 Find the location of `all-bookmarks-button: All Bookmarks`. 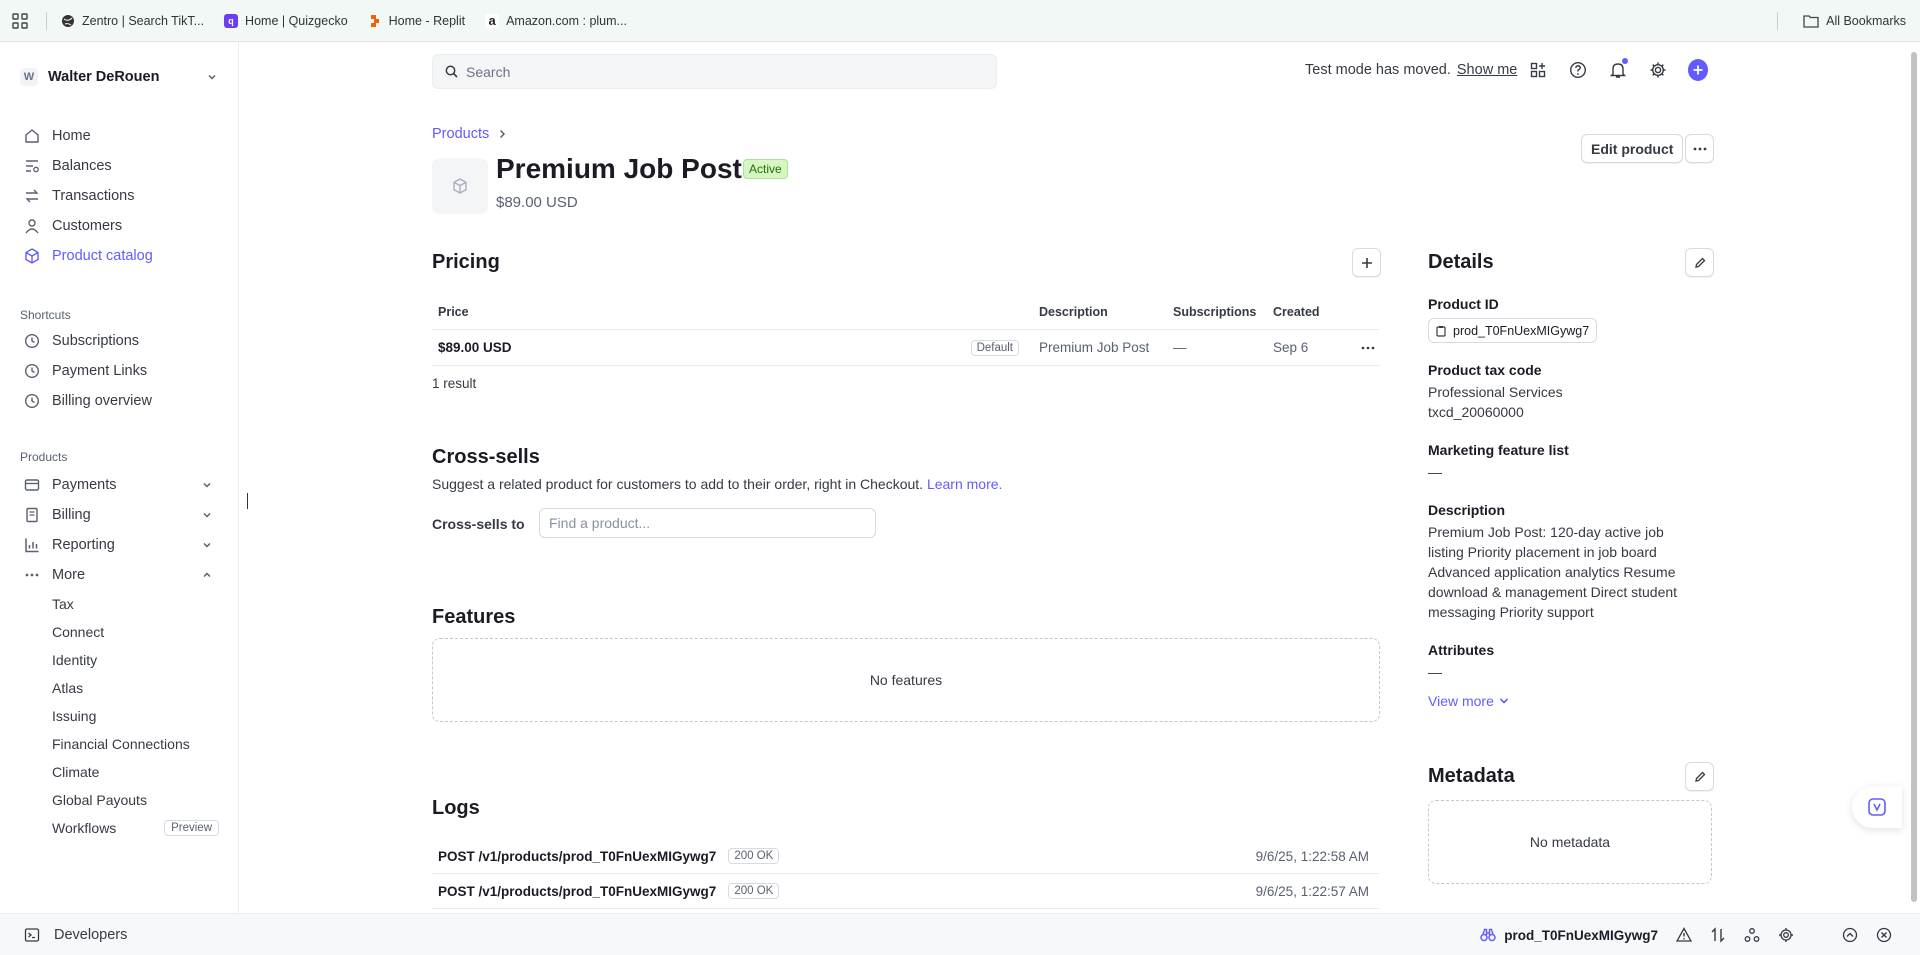

all-bookmarks-button: All Bookmarks is located at coordinates (1854, 21).